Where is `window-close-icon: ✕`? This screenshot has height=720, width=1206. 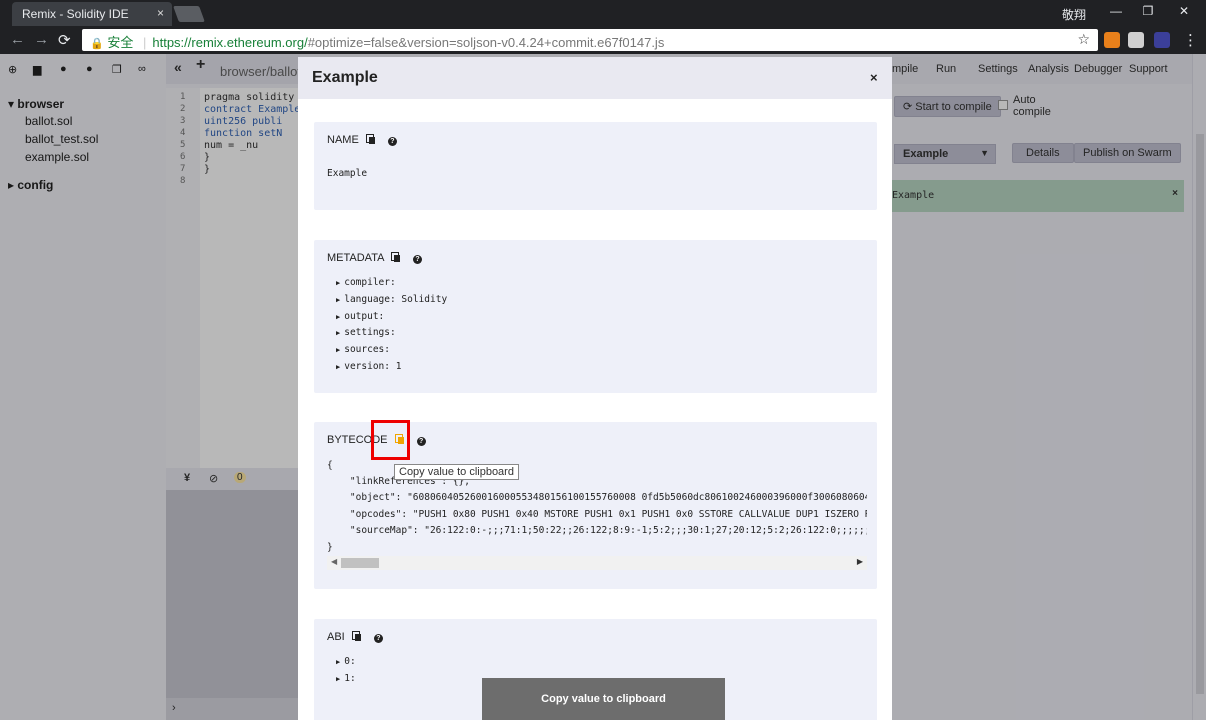
window-close-icon: ✕ is located at coordinates (1184, 11).